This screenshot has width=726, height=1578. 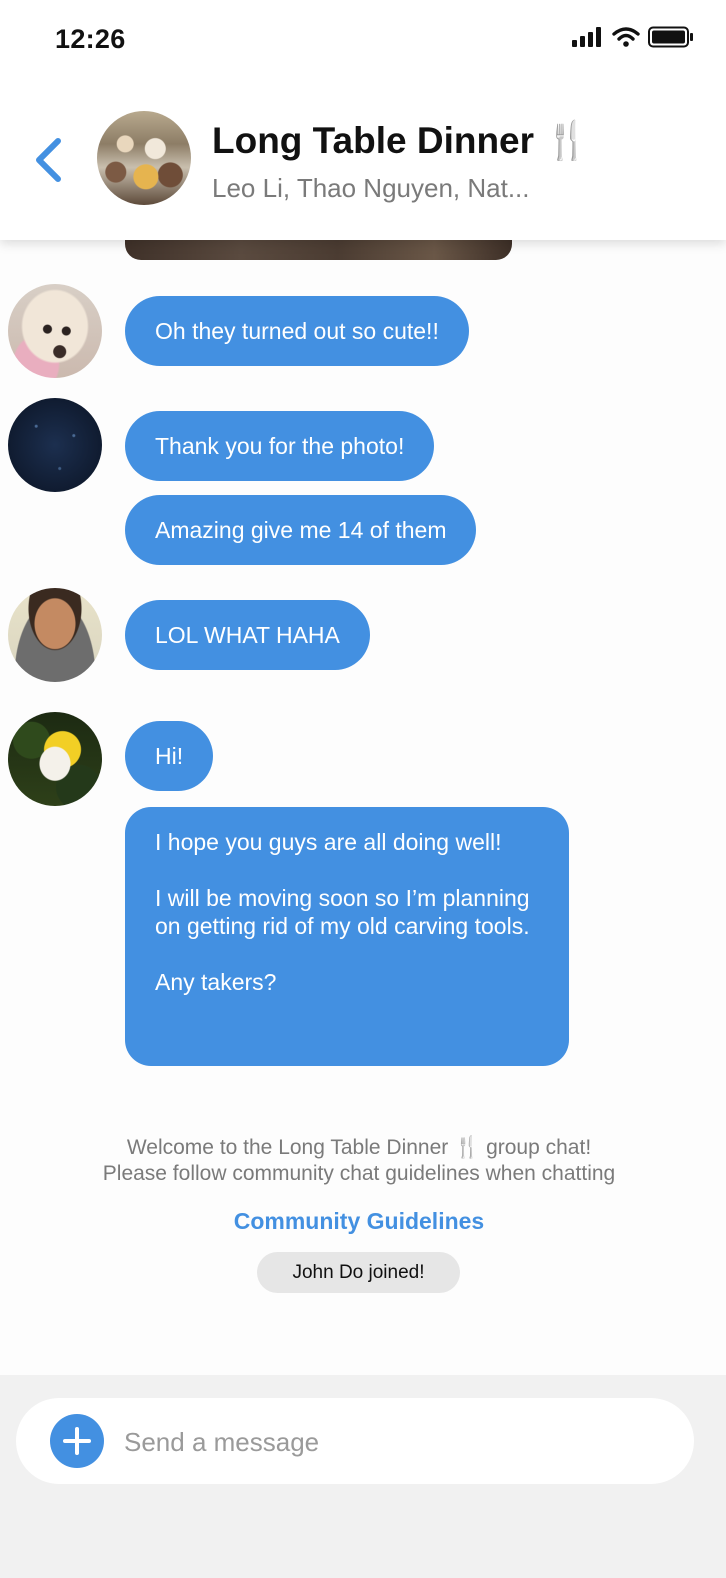 What do you see at coordinates (359, 1221) in the screenshot?
I see `community-guidelines-link: Community Guidelines` at bounding box center [359, 1221].